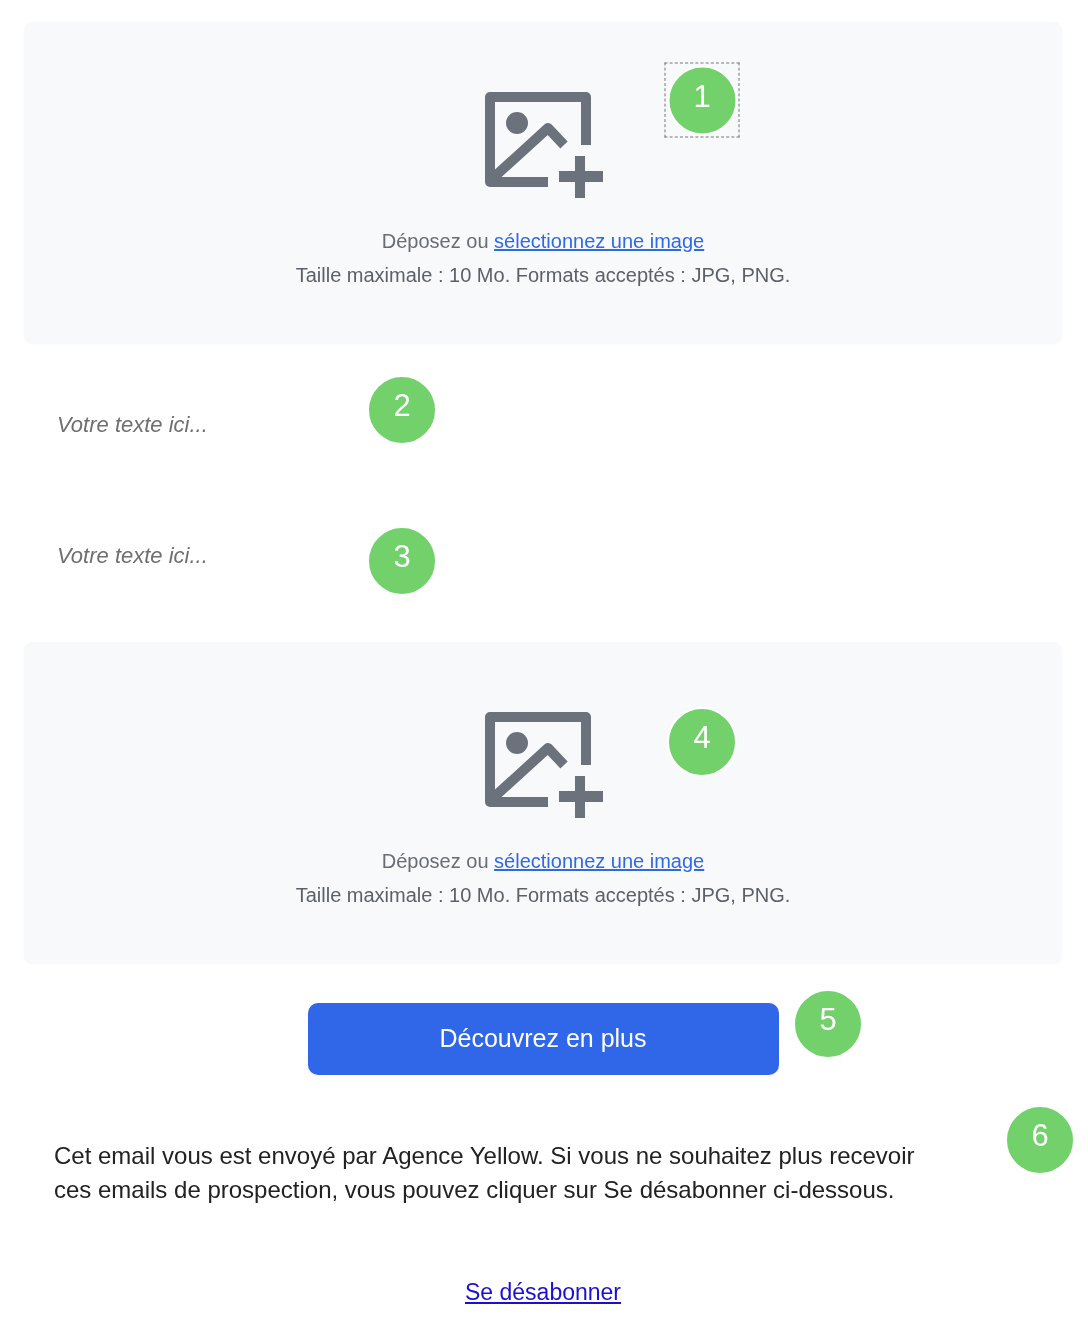  Describe the element at coordinates (402, 410) in the screenshot. I see `step-marker: 2` at that location.